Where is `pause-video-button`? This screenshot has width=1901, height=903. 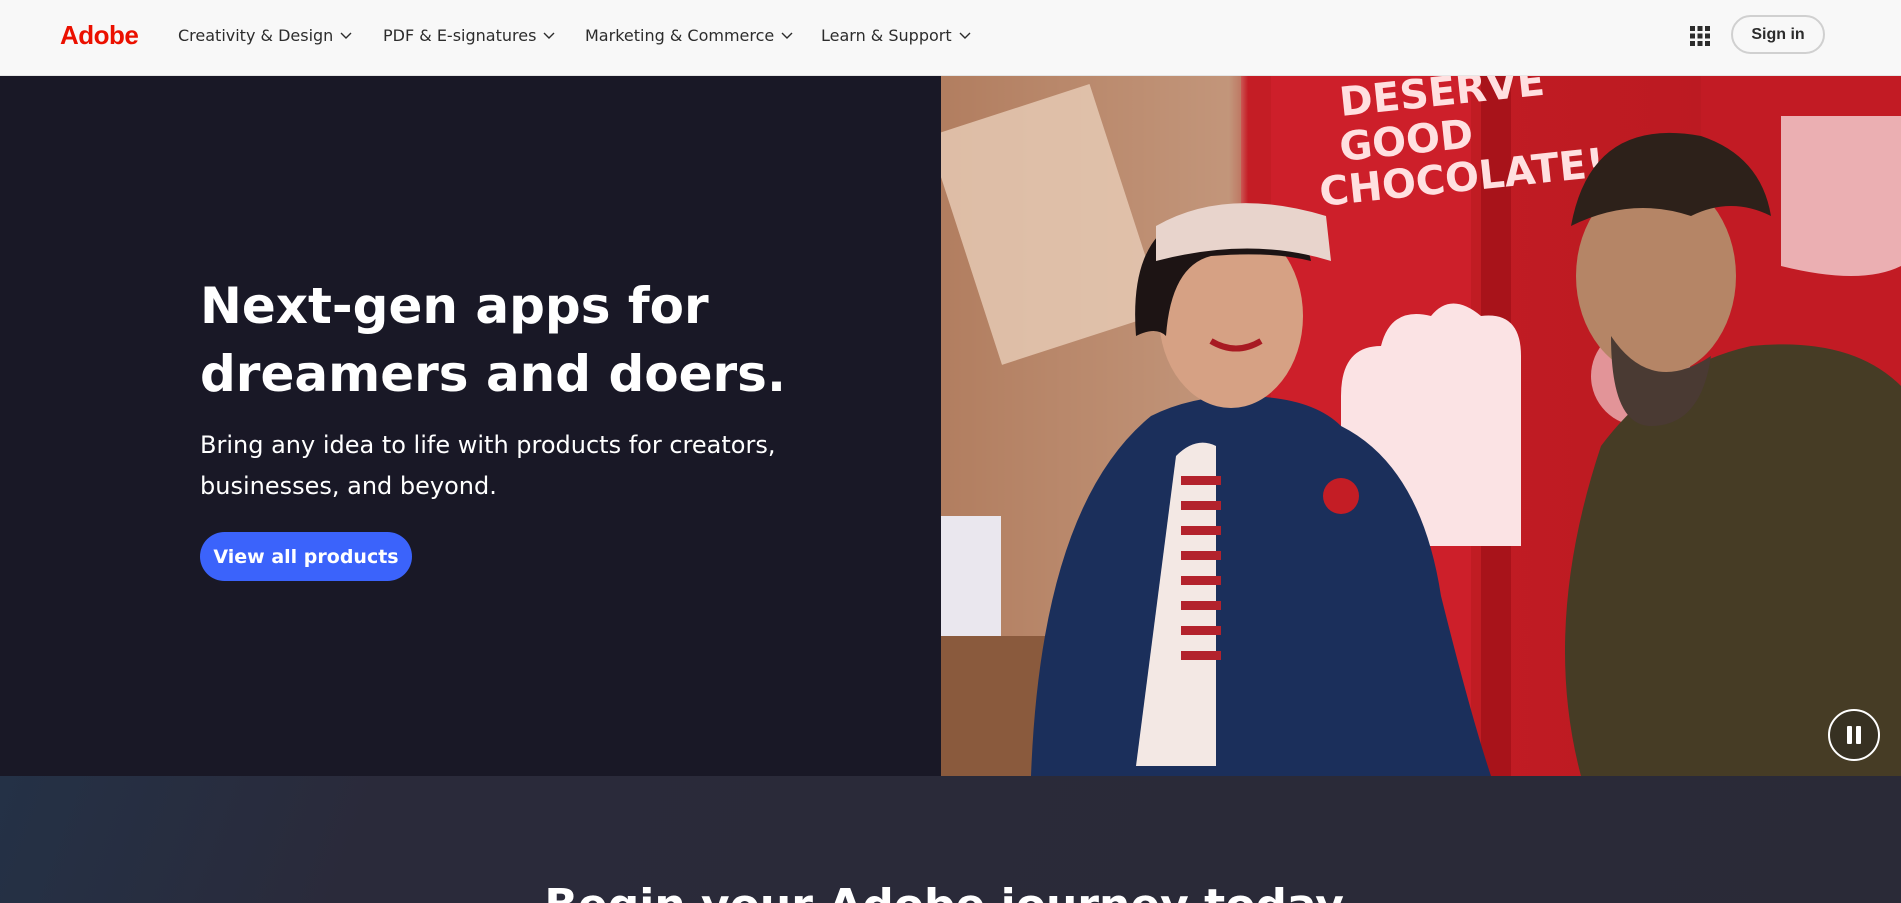
pause-video-button is located at coordinates (1854, 735).